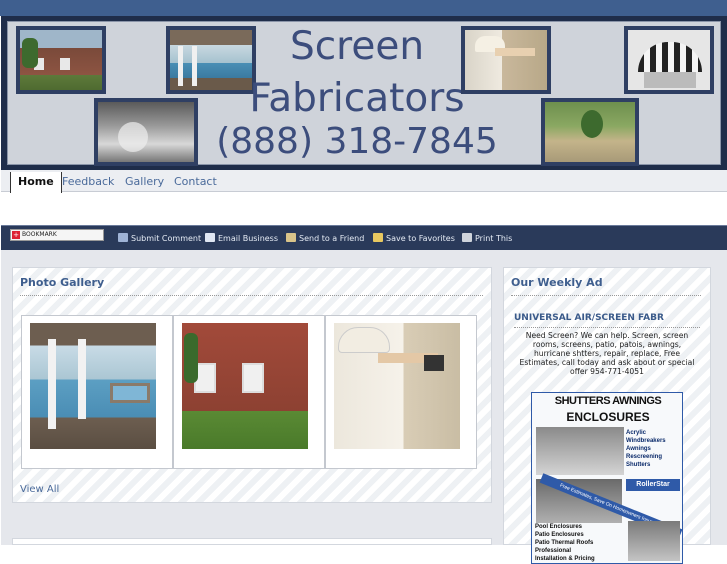  What do you see at coordinates (590, 132) in the screenshot?
I see `banner-photo-patio` at bounding box center [590, 132].